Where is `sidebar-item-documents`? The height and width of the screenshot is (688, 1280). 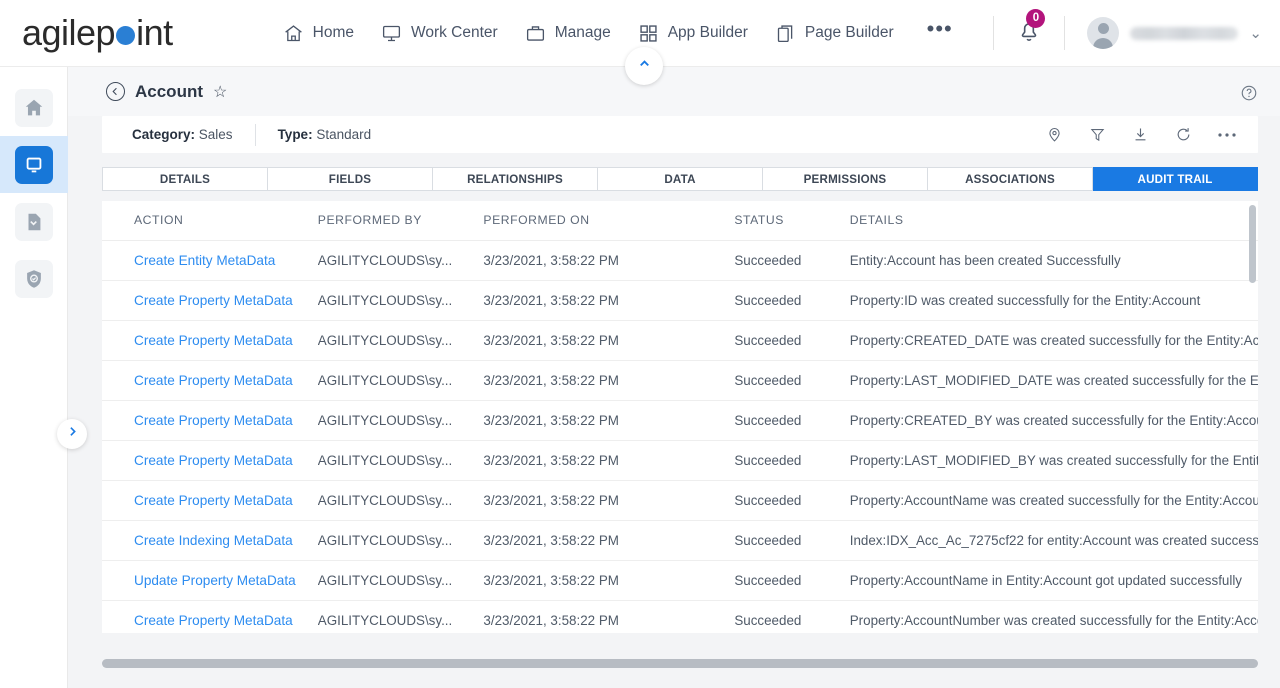
sidebar-item-documents is located at coordinates (34, 221).